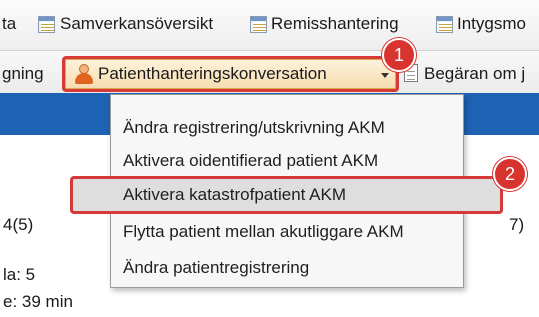 The image size is (539, 317). Describe the element at coordinates (475, 73) in the screenshot. I see `request-button-label: Begäran om j` at that location.